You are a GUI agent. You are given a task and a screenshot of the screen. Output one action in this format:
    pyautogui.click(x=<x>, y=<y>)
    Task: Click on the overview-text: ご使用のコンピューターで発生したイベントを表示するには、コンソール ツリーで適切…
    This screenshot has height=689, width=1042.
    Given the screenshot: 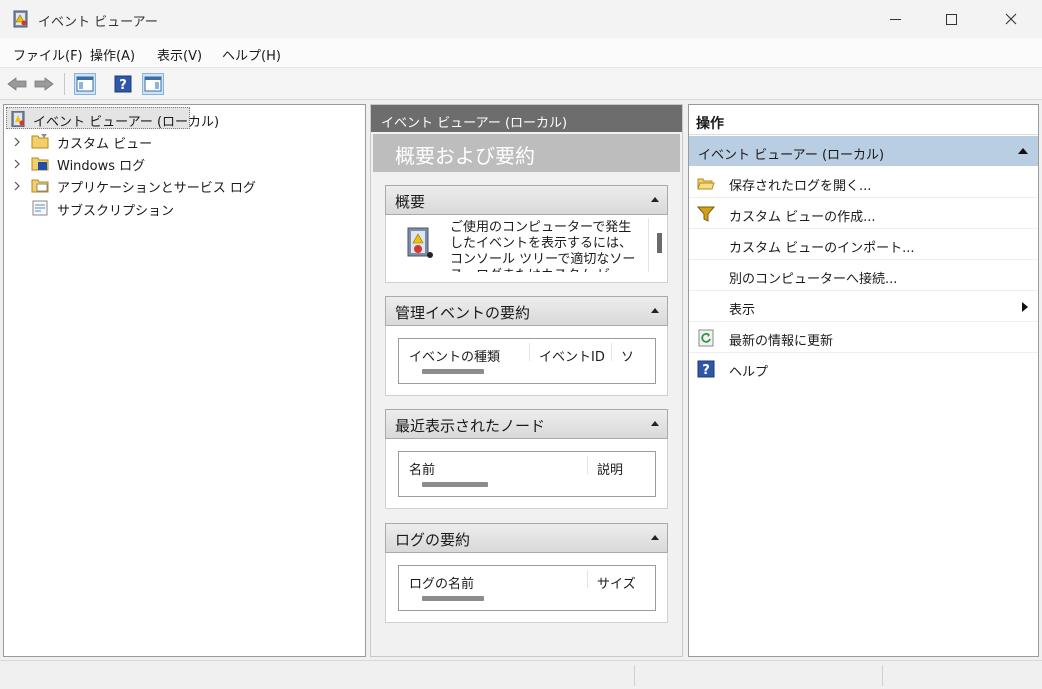 What is the action you would take?
    pyautogui.click(x=543, y=246)
    